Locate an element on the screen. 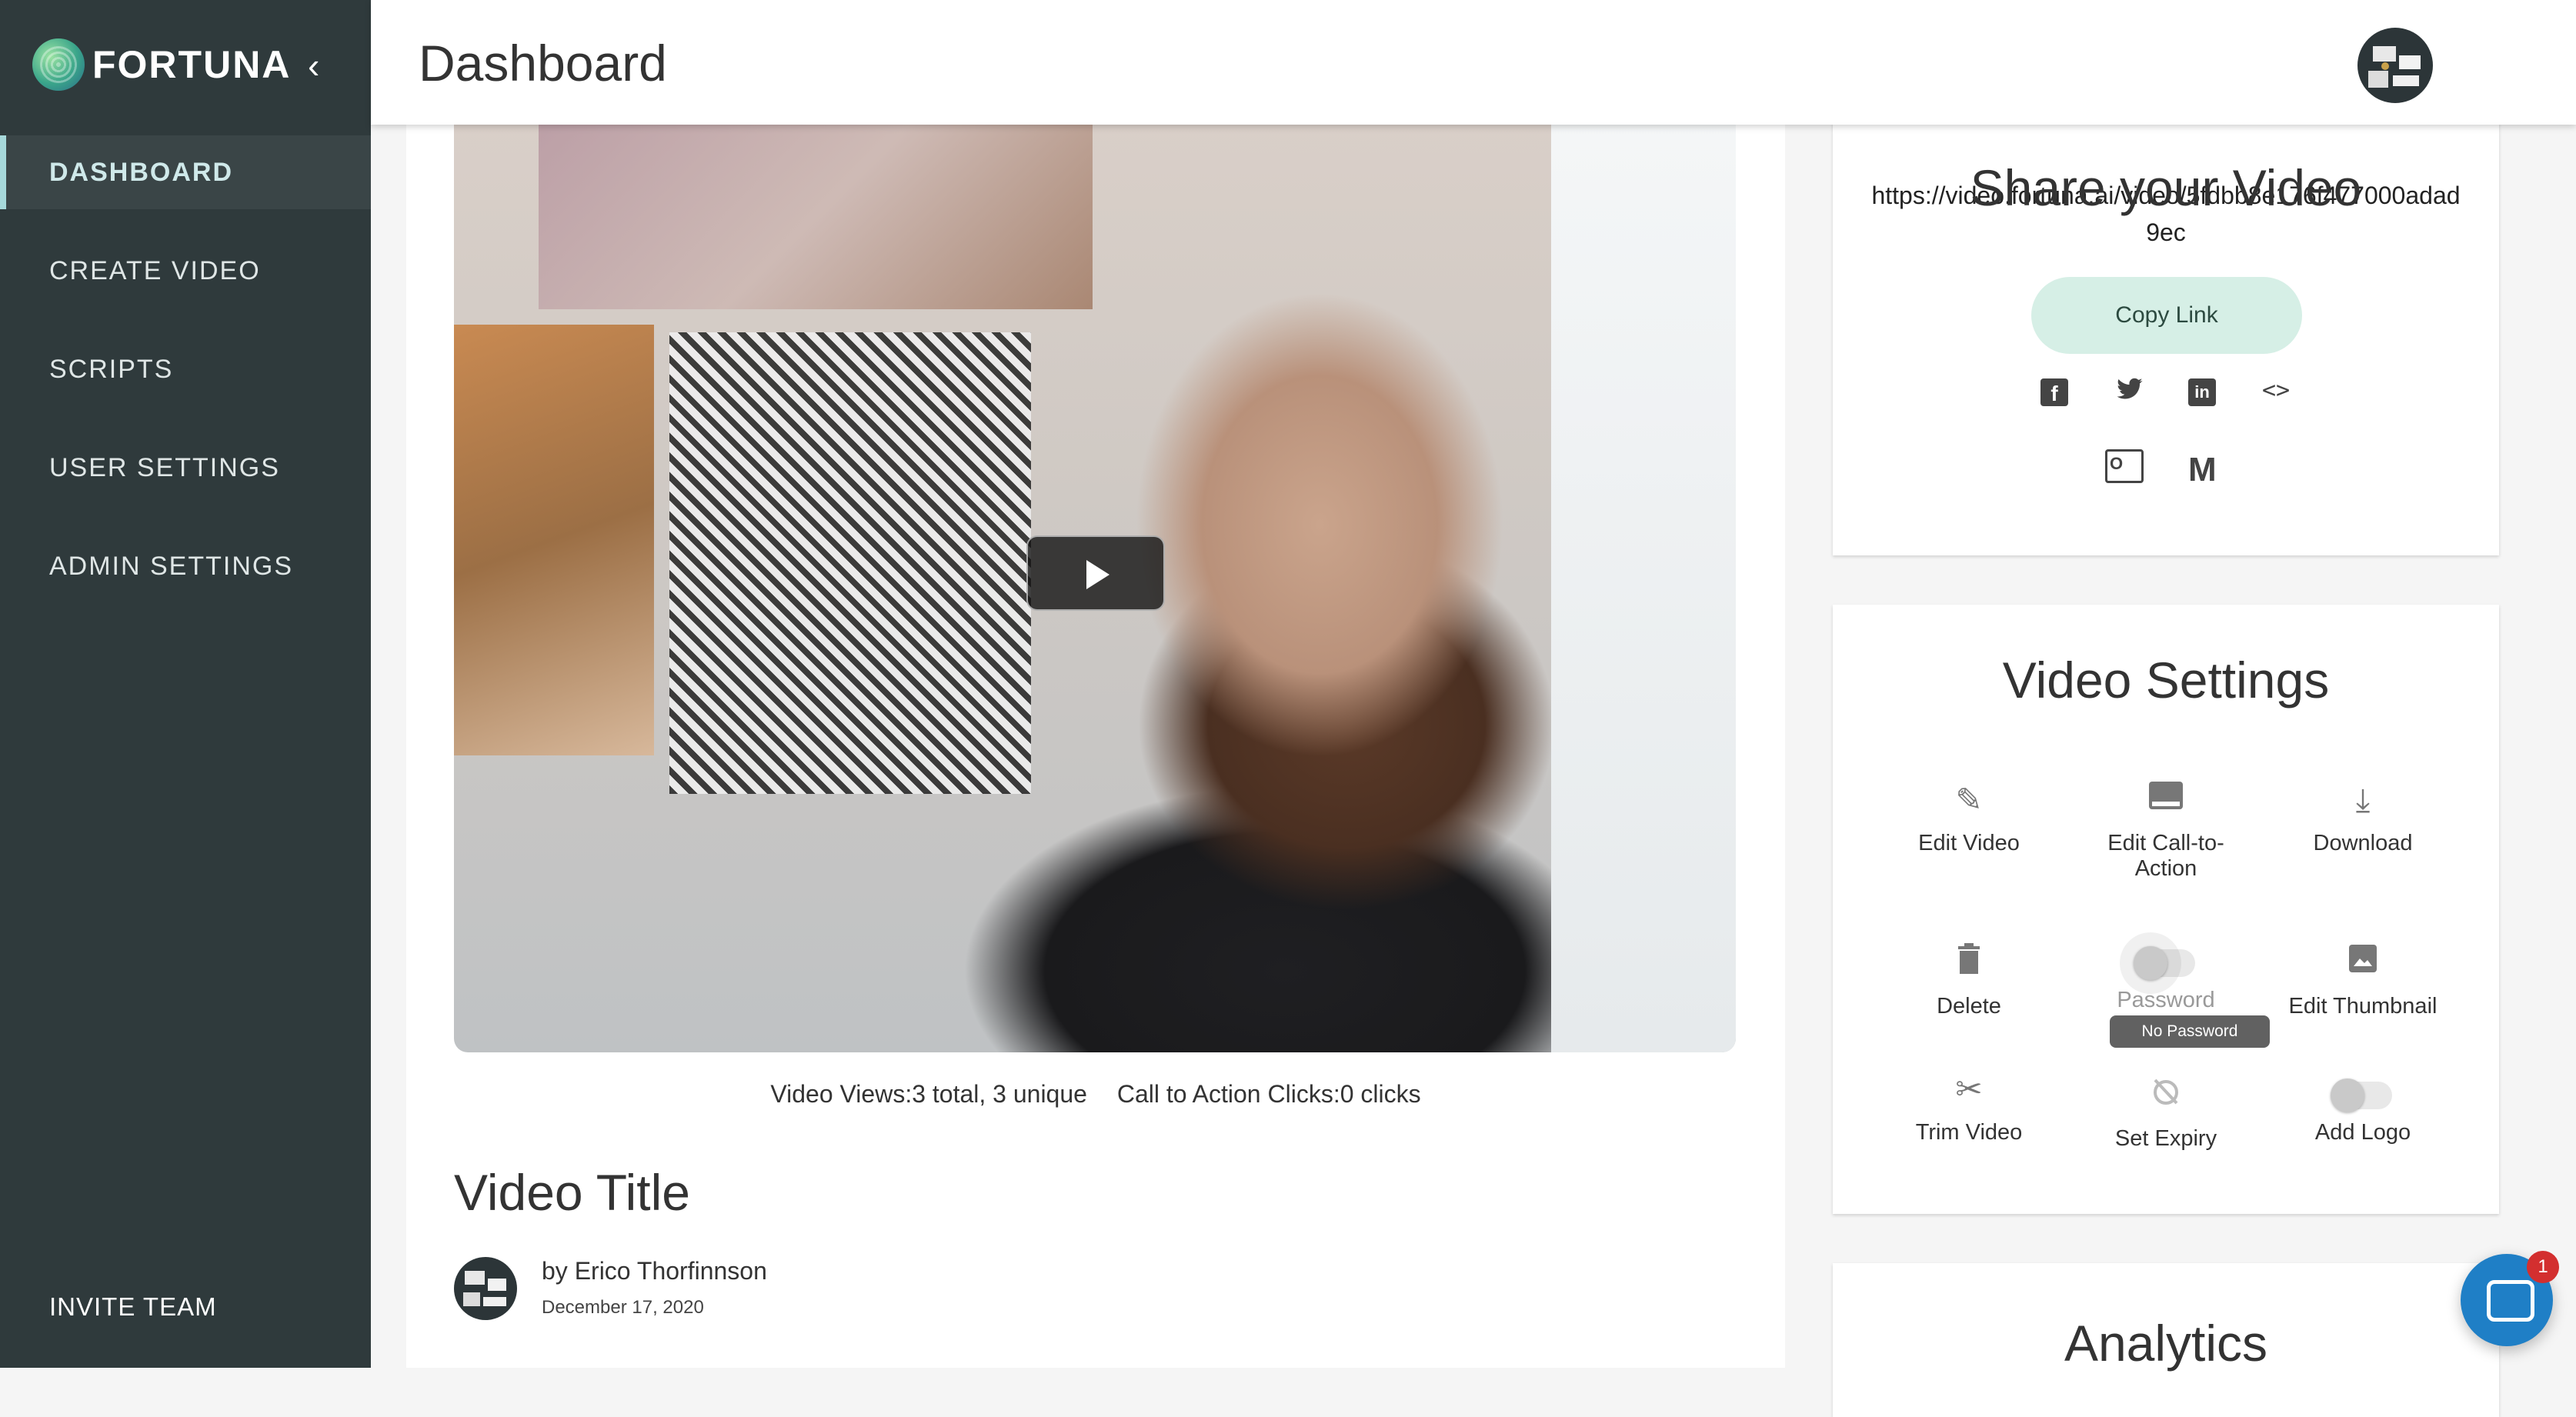 Image resolution: width=2576 pixels, height=1417 pixels. linkedin-icon: in is located at coordinates (2202, 392).